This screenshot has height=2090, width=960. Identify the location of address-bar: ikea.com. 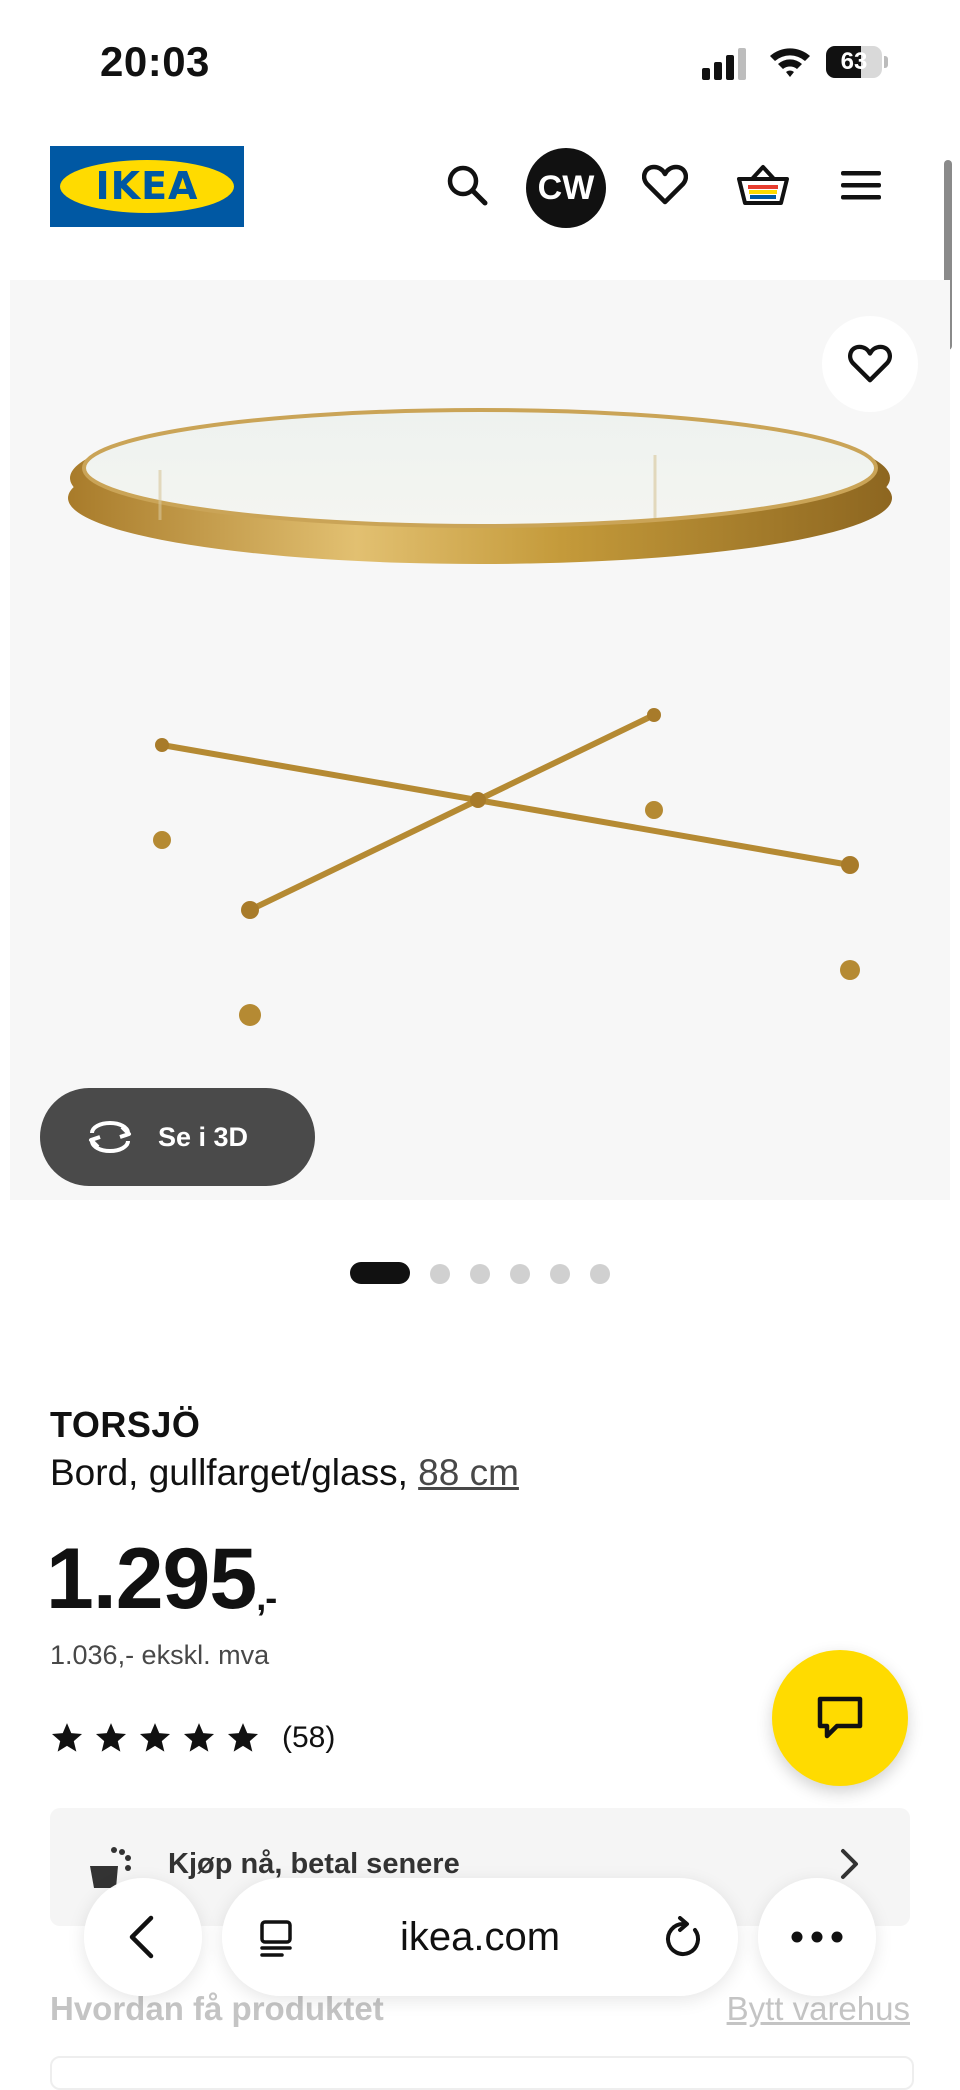
(480, 1937).